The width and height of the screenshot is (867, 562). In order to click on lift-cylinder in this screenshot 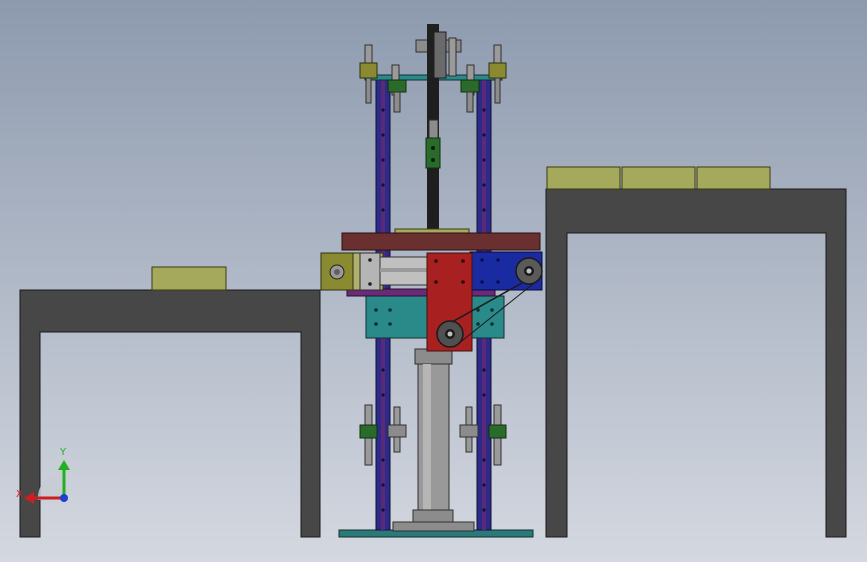, I will do `click(433, 435)`.